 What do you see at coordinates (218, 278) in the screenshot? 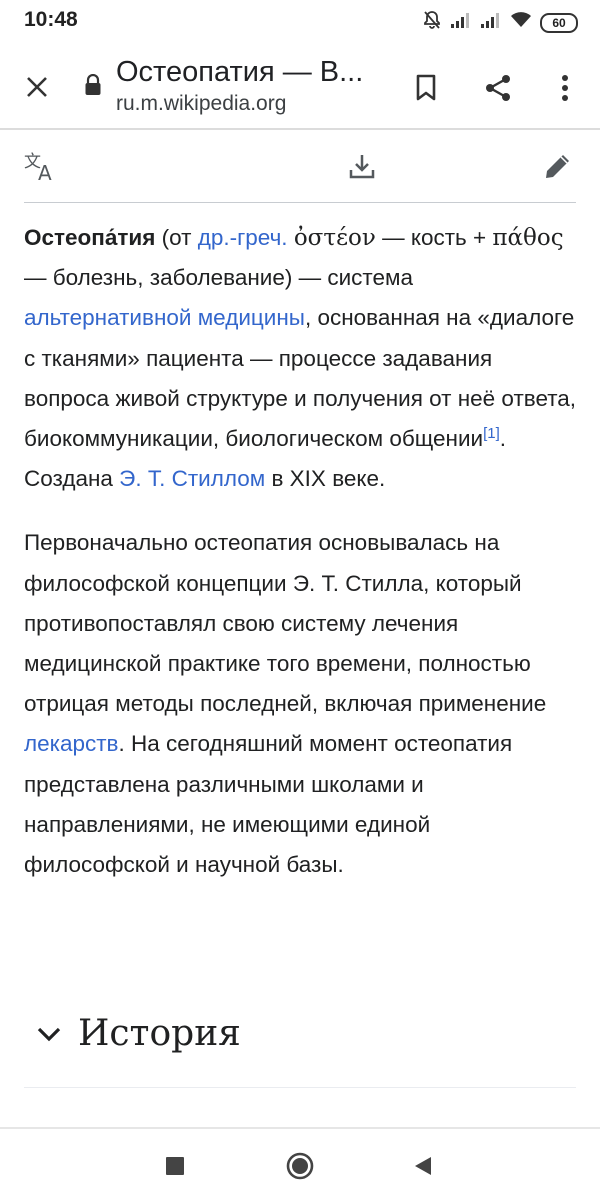
I see `text-run: — болезнь, заболевание) — система` at bounding box center [218, 278].